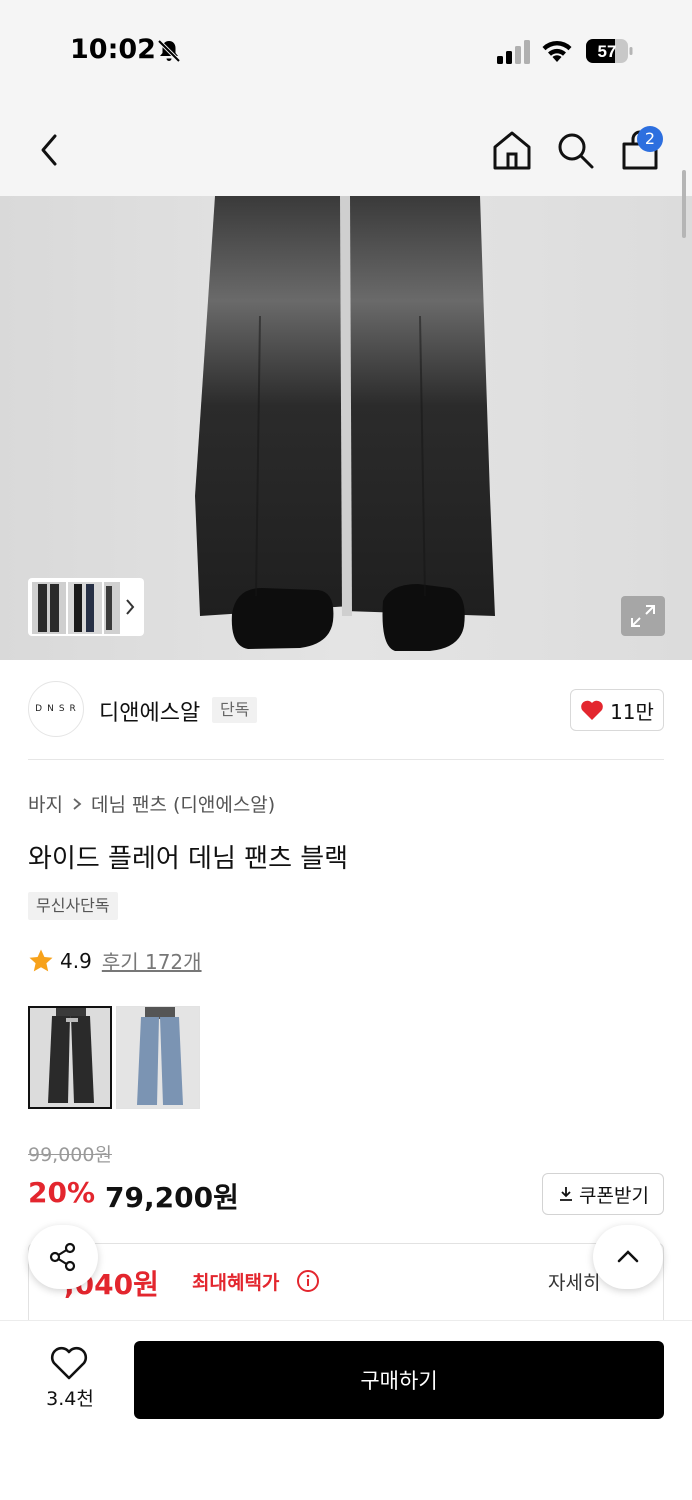 The image size is (692, 1500). I want to click on color-variant-black, so click(70, 1057).